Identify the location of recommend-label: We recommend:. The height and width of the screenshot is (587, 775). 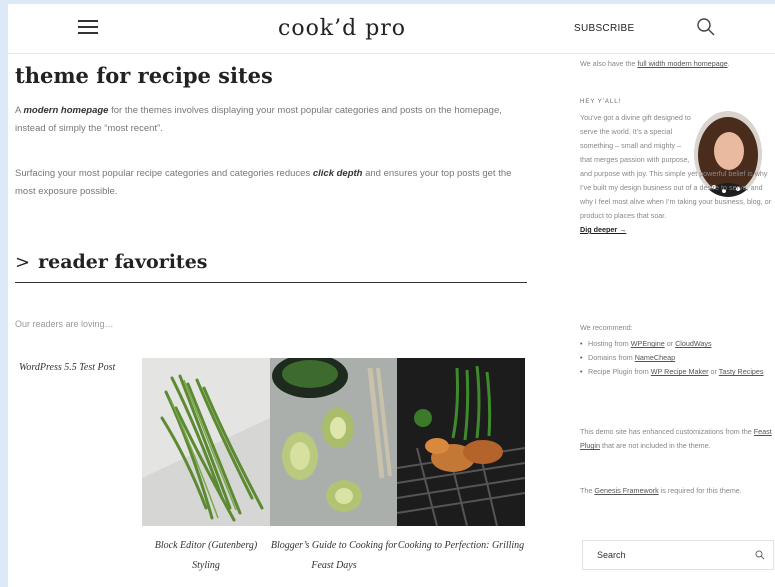
(606, 327).